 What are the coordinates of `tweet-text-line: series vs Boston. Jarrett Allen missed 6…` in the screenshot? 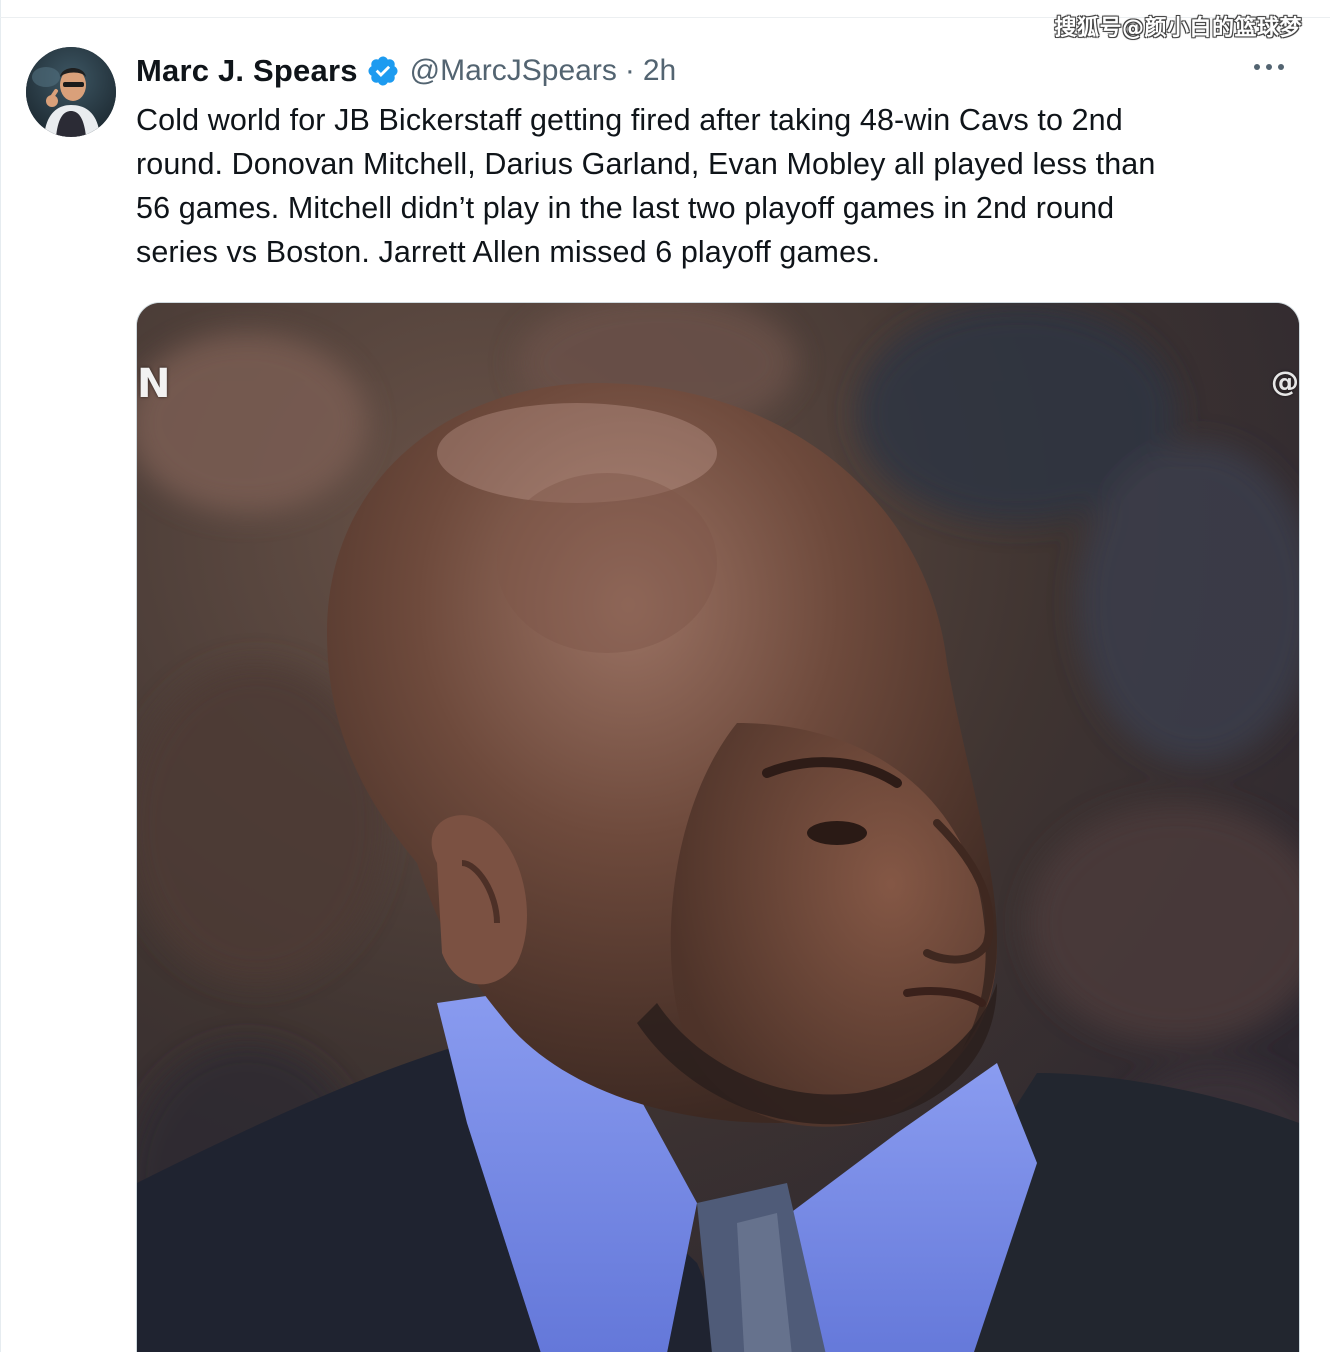 It's located at (508, 252).